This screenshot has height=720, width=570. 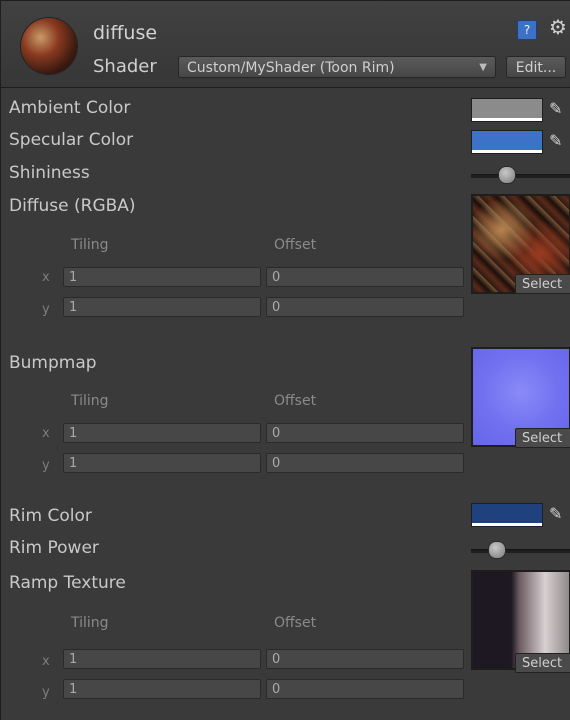 What do you see at coordinates (70, 108) in the screenshot?
I see `ambient-color-label: Ambient Color` at bounding box center [70, 108].